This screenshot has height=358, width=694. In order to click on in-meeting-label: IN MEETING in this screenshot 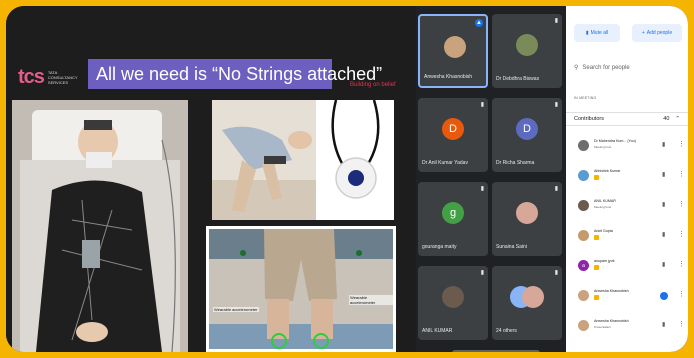, I will do `click(585, 98)`.